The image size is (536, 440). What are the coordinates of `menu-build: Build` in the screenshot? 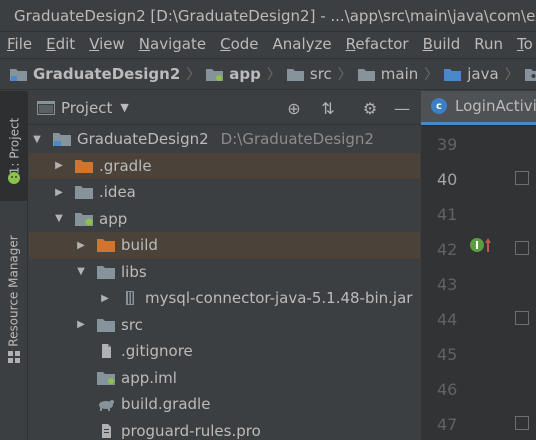 It's located at (442, 44).